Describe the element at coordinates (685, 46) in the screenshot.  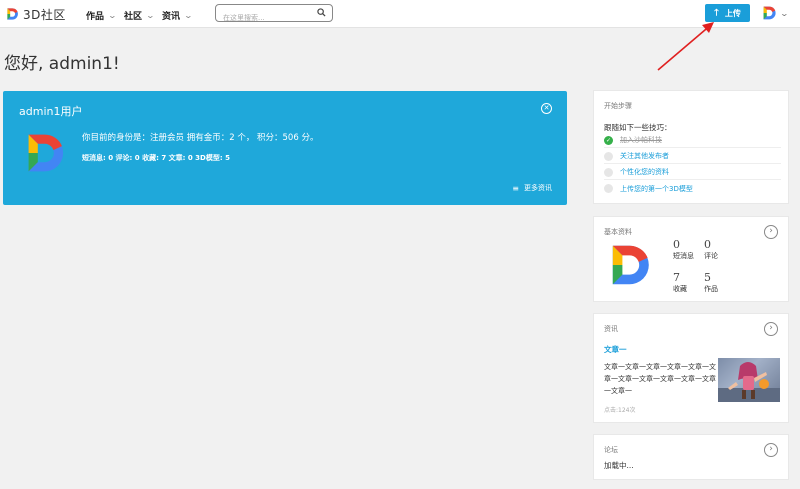
I see `annotation-arrow-icon` at that location.